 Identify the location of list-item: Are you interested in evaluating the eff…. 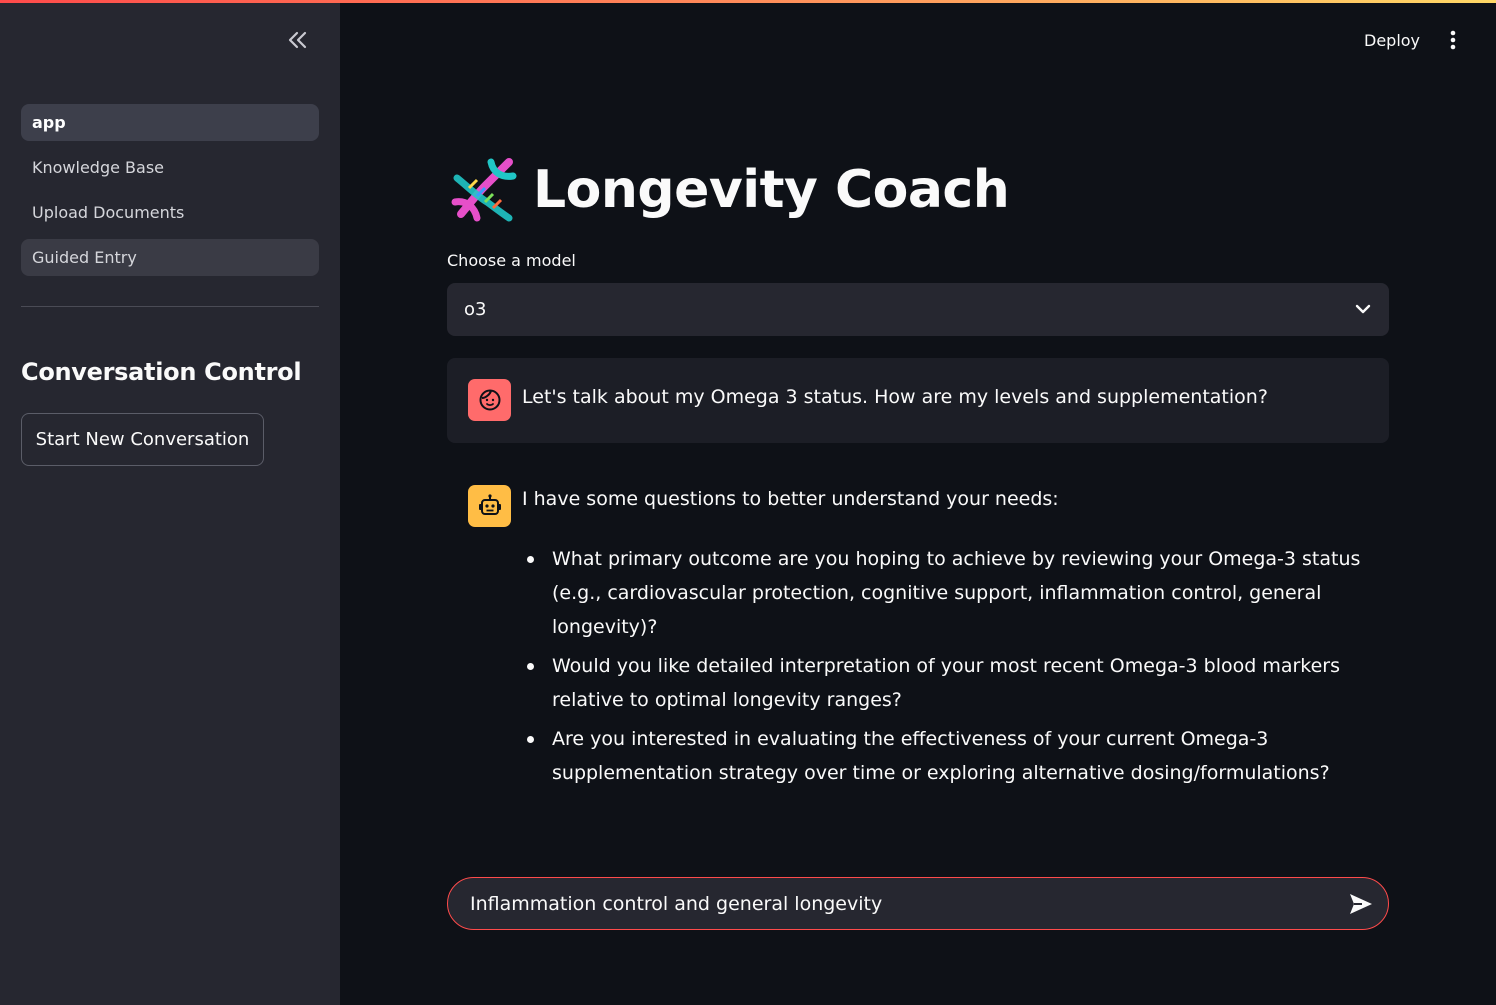
(957, 756).